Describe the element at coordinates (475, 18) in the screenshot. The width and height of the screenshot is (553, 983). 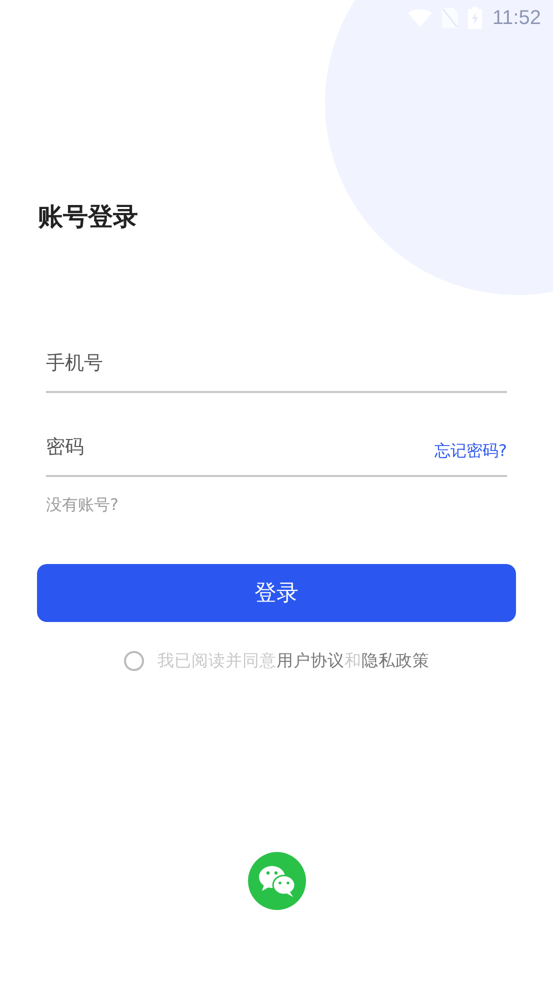
I see `battery-icon` at that location.